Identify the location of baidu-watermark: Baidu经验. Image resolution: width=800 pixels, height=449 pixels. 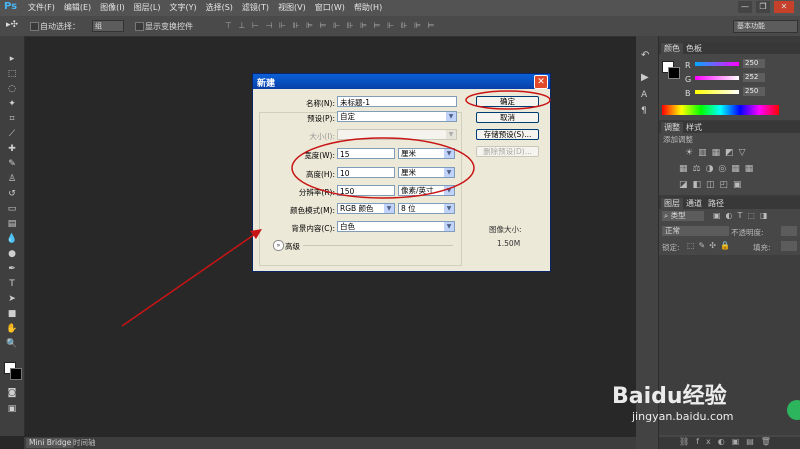
(669, 396).